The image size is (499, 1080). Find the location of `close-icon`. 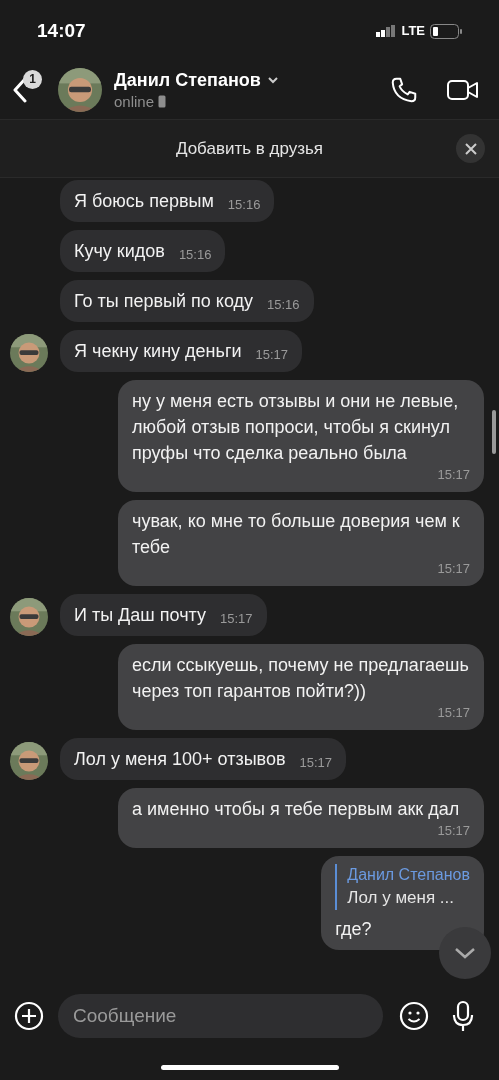

close-icon is located at coordinates (470, 148).